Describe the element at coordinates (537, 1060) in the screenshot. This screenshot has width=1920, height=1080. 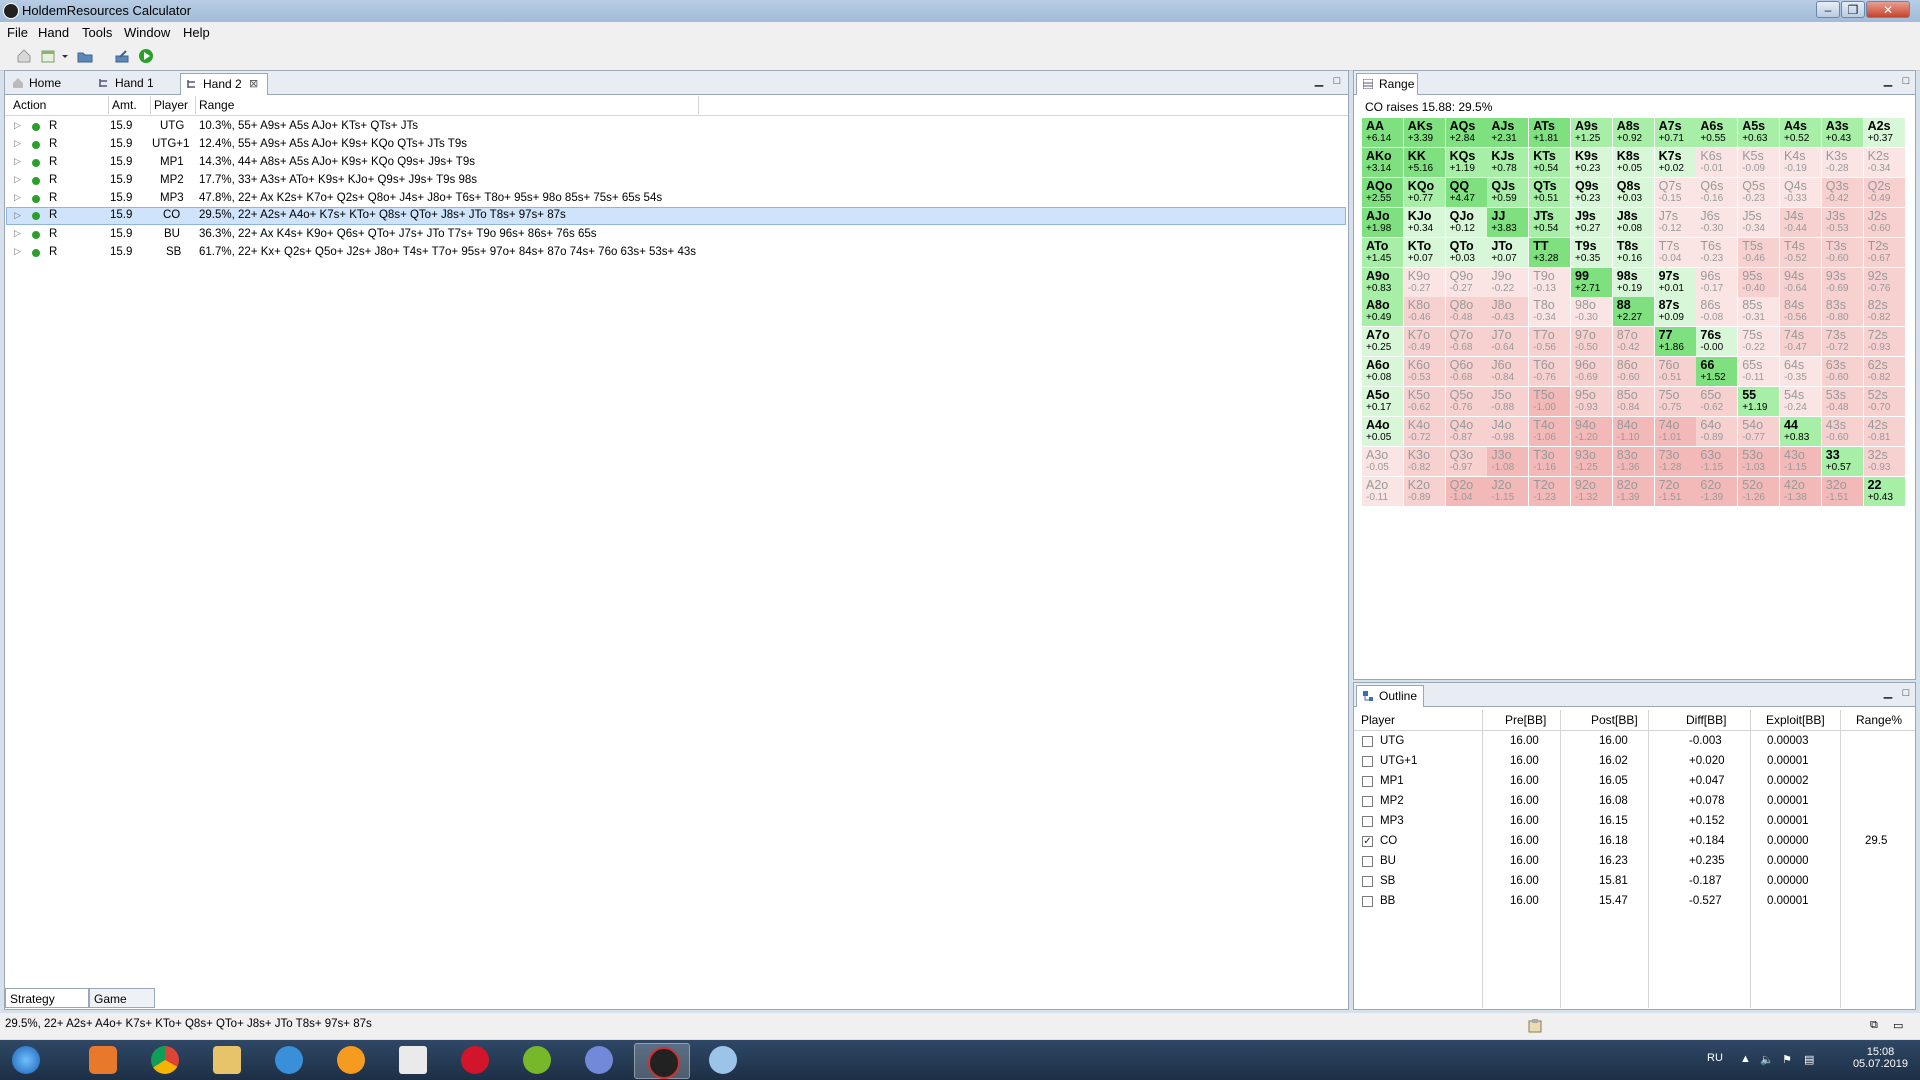
I see `taskbar-utorrent` at that location.